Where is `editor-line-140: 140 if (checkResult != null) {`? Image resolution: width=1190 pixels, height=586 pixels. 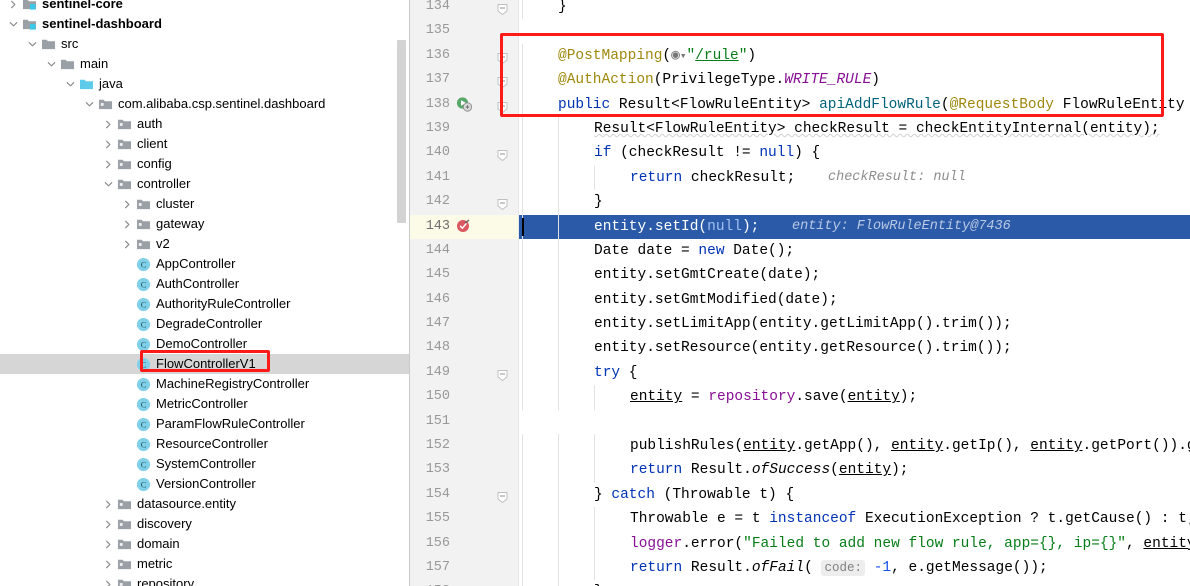 editor-line-140: 140 if (checkResult != null) { is located at coordinates (800, 153).